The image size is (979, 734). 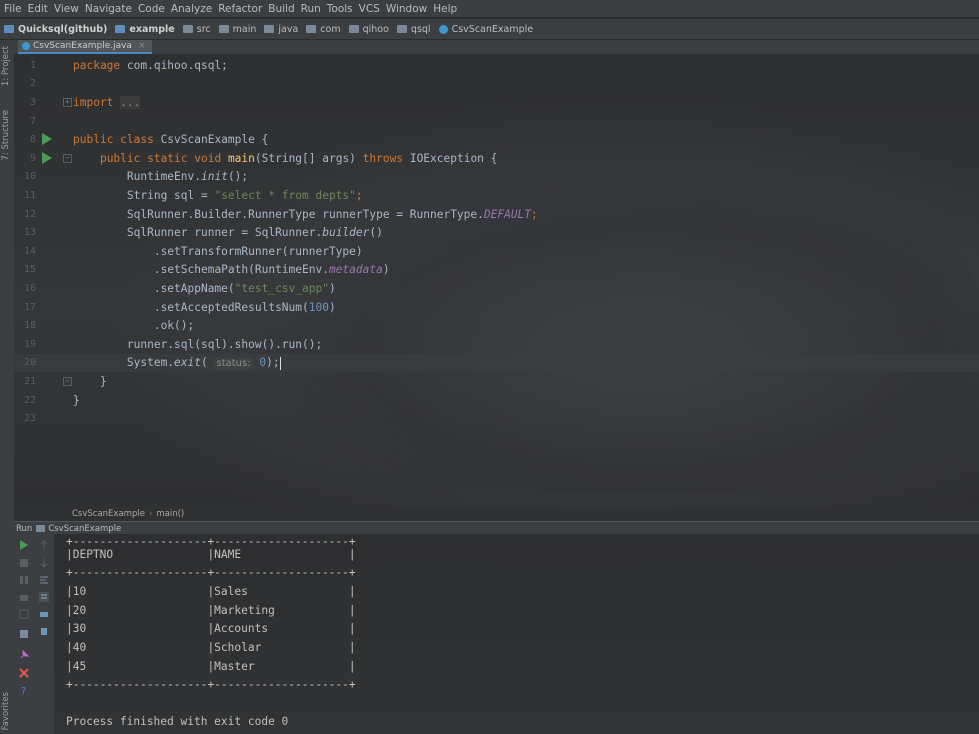 What do you see at coordinates (84, 529) in the screenshot?
I see `run-config-tab: CsvScanExample` at bounding box center [84, 529].